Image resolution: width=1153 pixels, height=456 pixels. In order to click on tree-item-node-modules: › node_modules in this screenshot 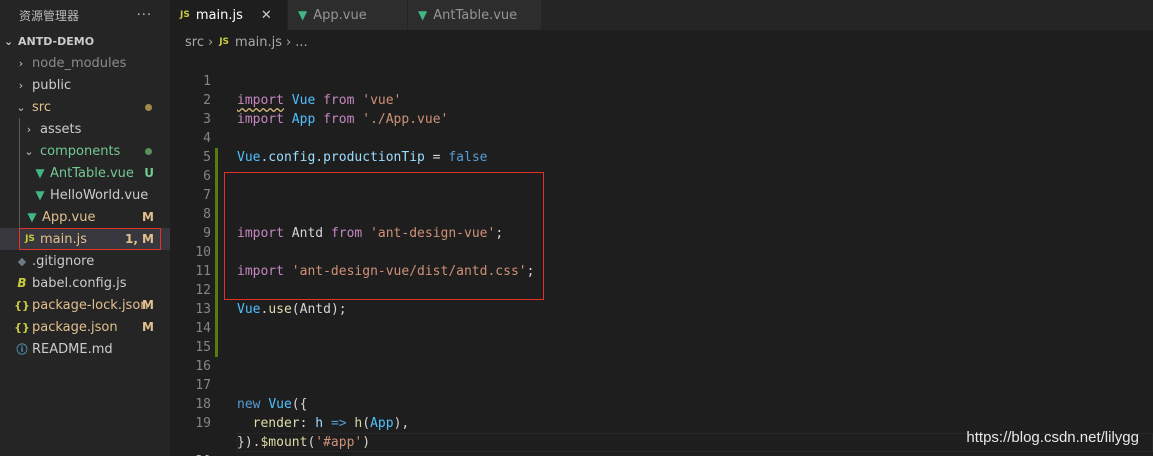, I will do `click(85, 63)`.